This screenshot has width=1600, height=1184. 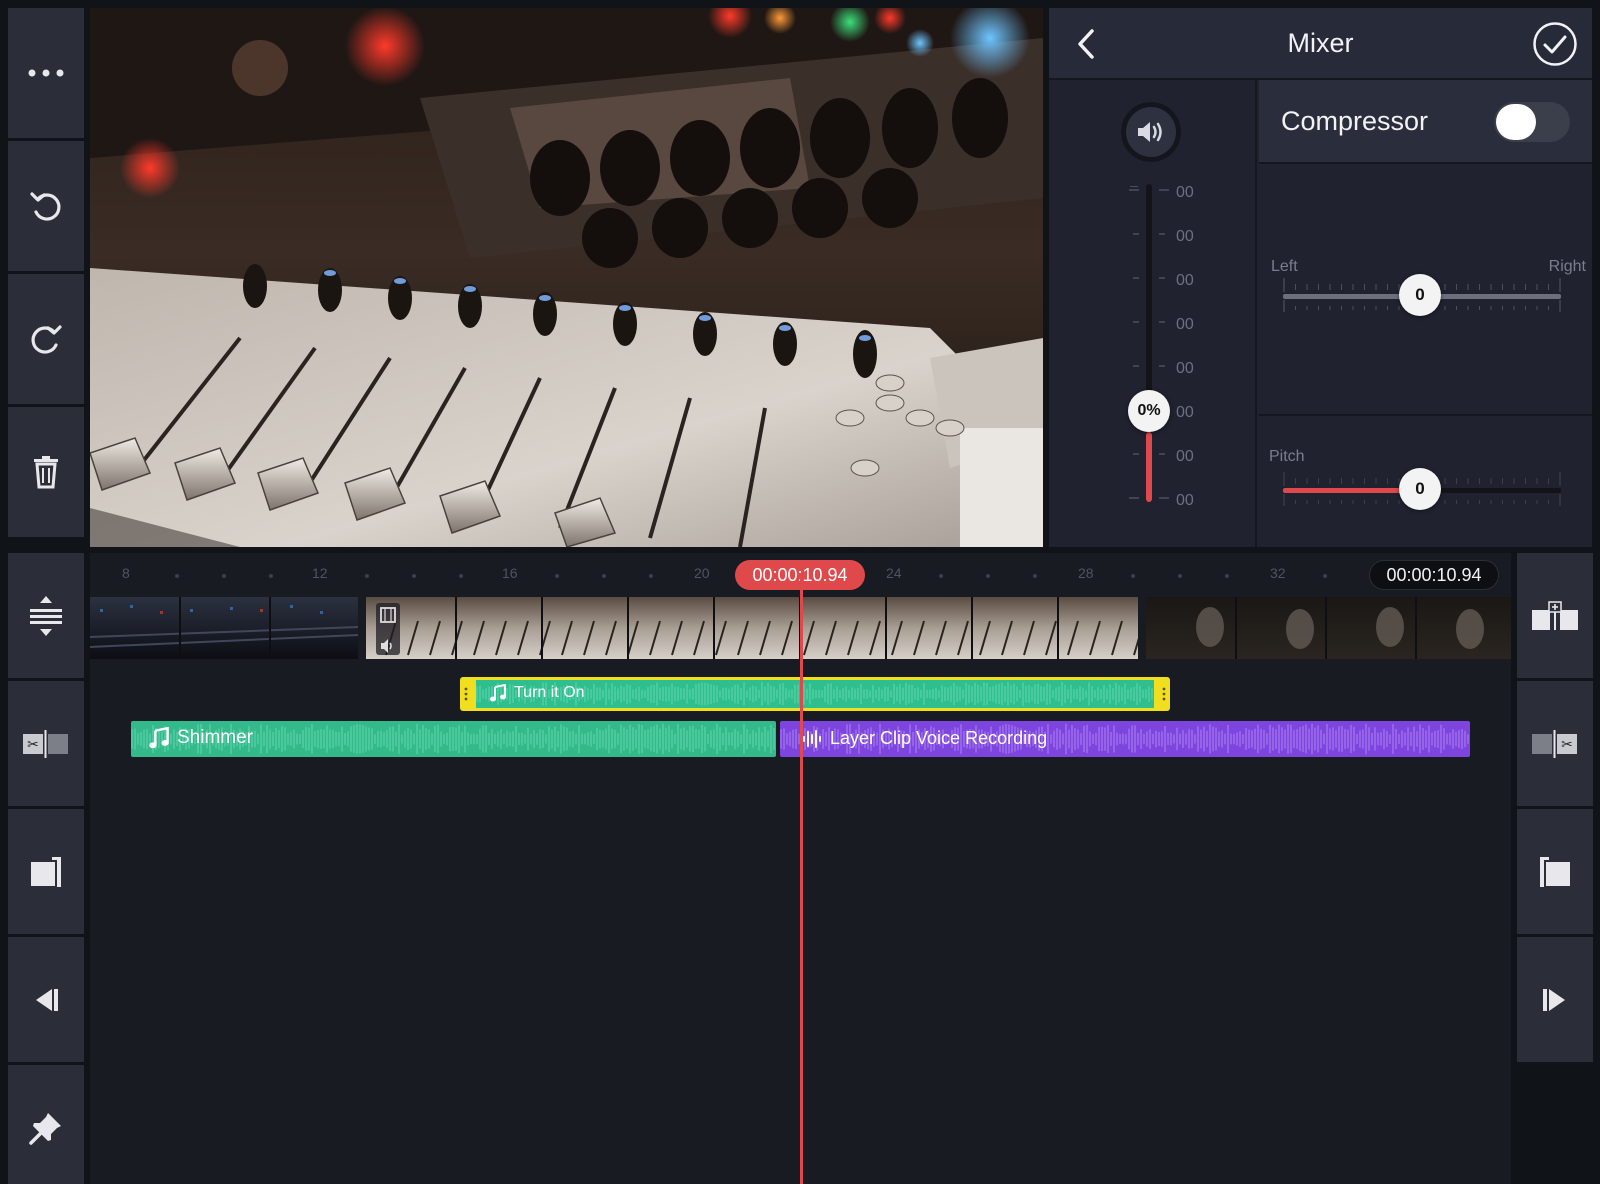 I want to click on audio-clip-turn-it-on: Turn it On, so click(x=815, y=694).